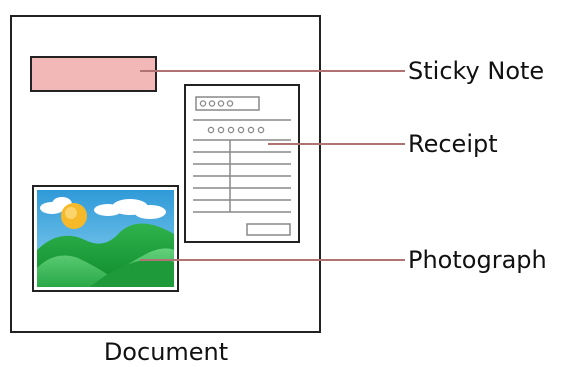 The width and height of the screenshot is (569, 367). What do you see at coordinates (476, 71) in the screenshot?
I see `sticky-note-label: Sticky Note` at bounding box center [476, 71].